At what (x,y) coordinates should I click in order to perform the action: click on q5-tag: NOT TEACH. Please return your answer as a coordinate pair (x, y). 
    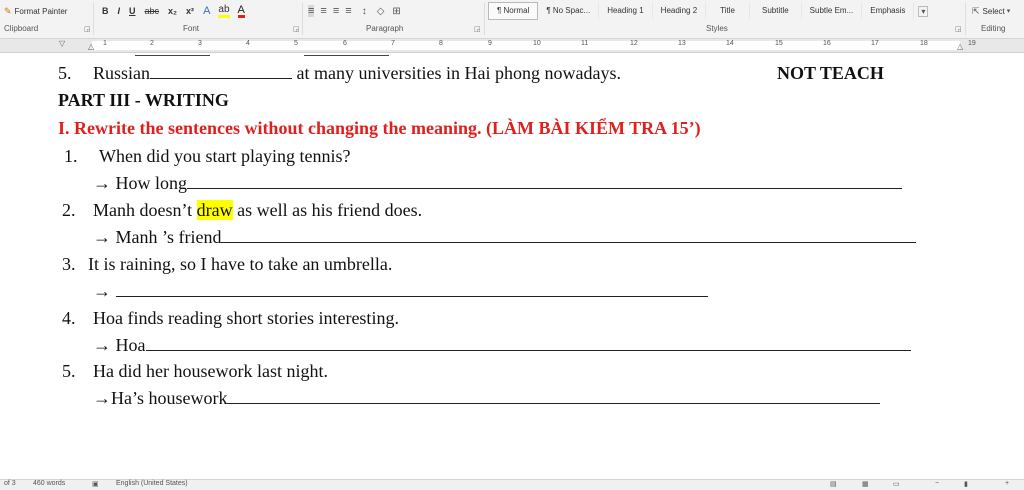
    Looking at the image, I should click on (830, 73).